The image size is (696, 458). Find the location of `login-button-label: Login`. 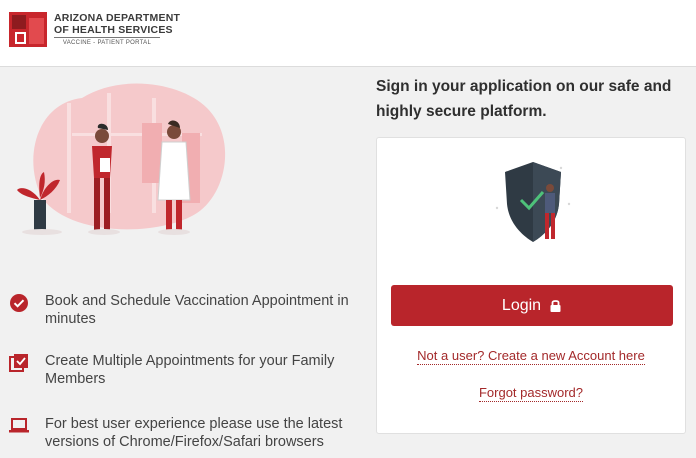

login-button-label: Login is located at coordinates (521, 305).